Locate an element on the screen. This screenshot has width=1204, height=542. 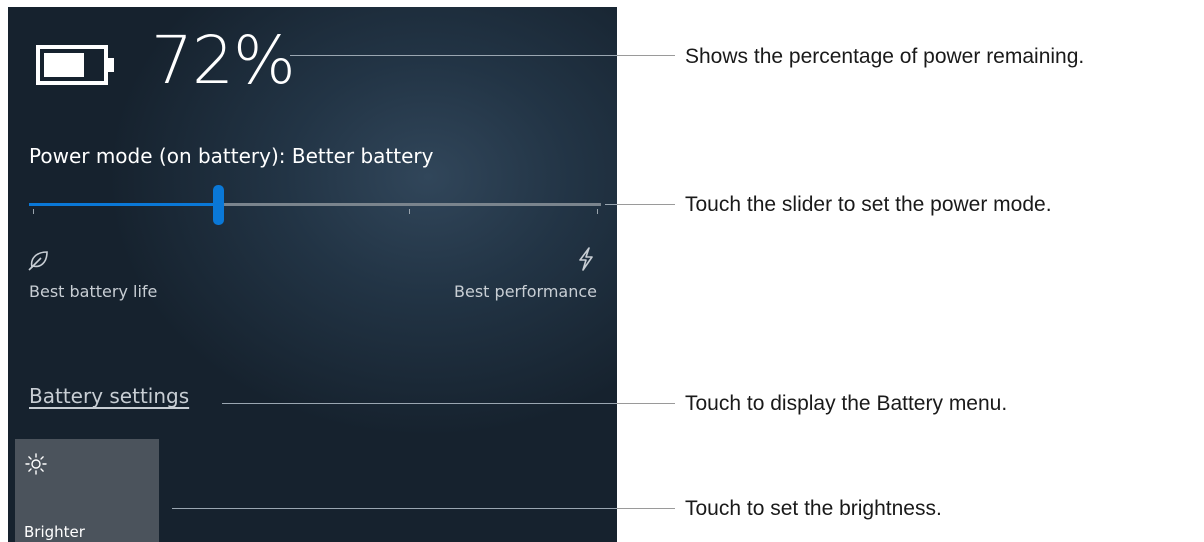
sun-icon is located at coordinates (36, 464).